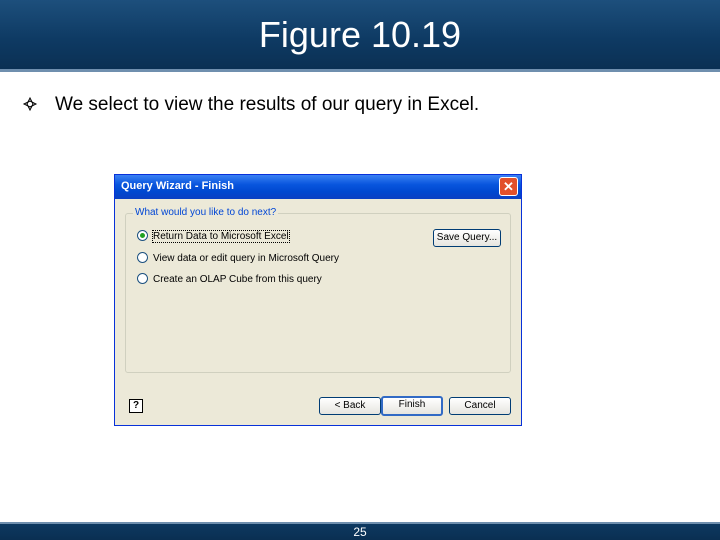  Describe the element at coordinates (350, 406) in the screenshot. I see `back-button: < Back` at that location.